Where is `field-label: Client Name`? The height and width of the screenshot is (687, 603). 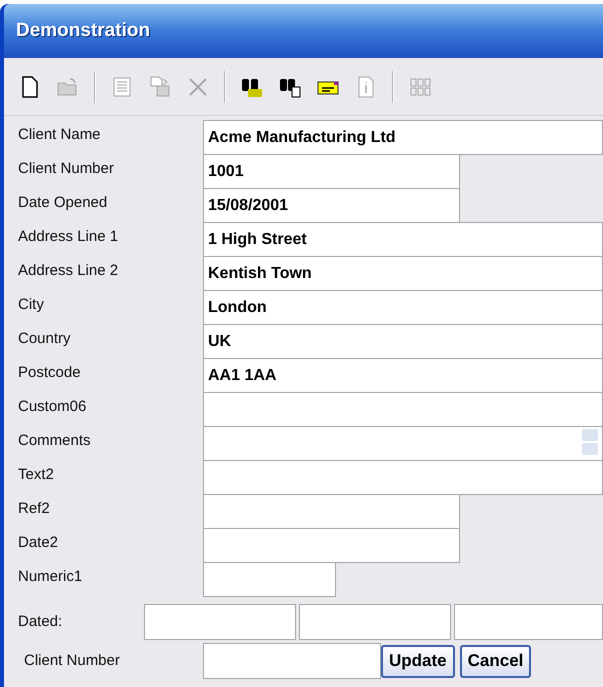 field-label: Client Name is located at coordinates (59, 135).